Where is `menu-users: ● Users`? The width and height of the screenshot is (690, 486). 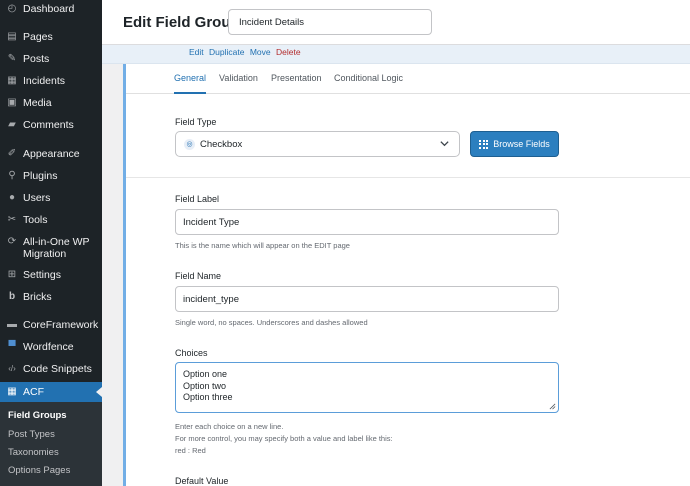 menu-users: ● Users is located at coordinates (51, 198).